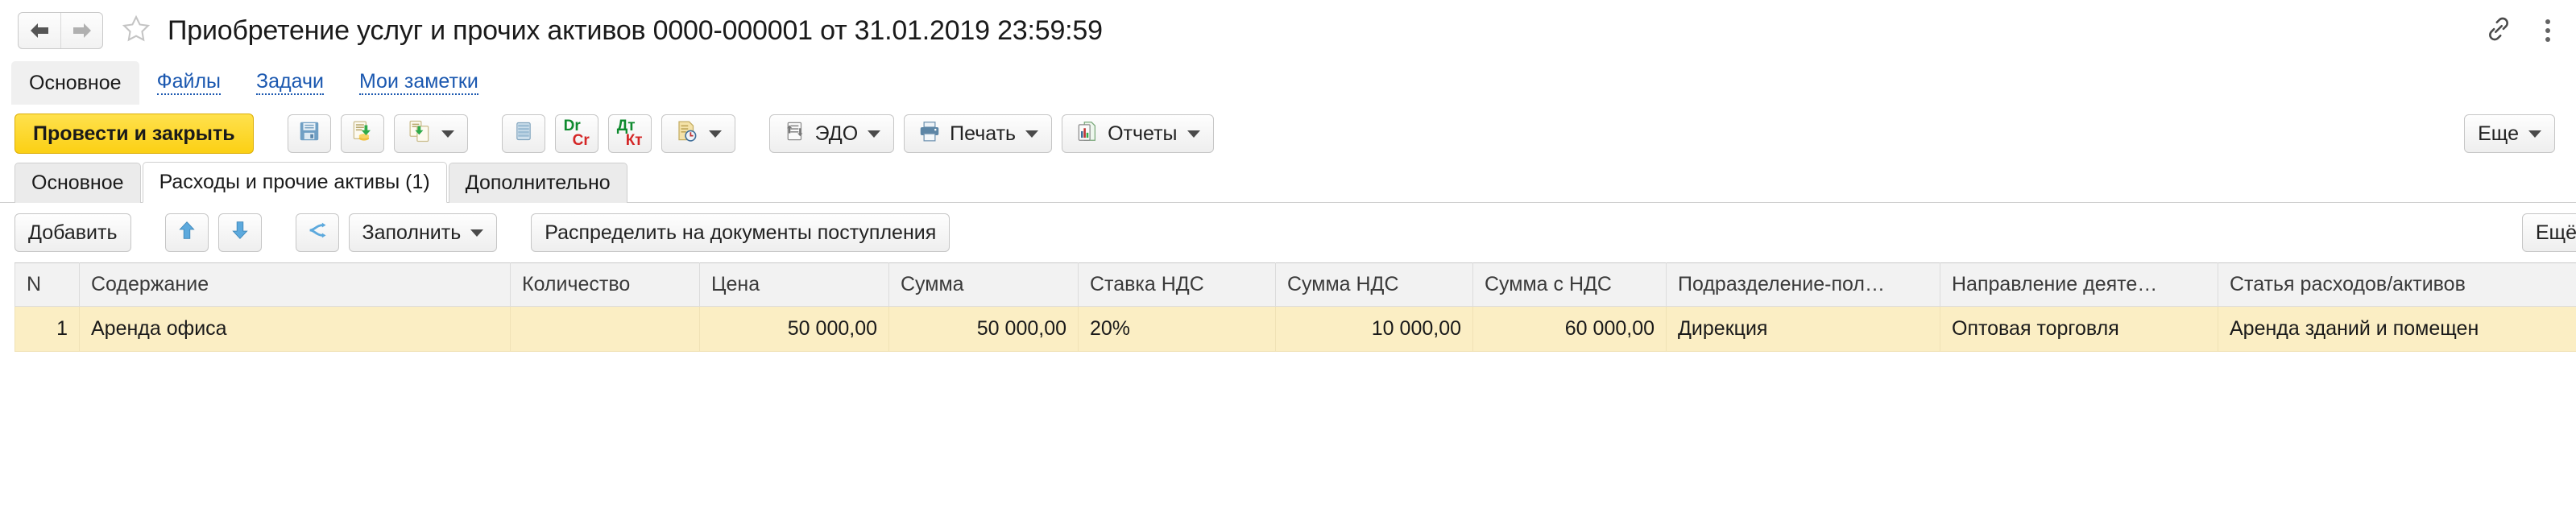 This screenshot has height=508, width=2576. What do you see at coordinates (1087, 134) in the screenshot?
I see `reports-chart-icon` at bounding box center [1087, 134].